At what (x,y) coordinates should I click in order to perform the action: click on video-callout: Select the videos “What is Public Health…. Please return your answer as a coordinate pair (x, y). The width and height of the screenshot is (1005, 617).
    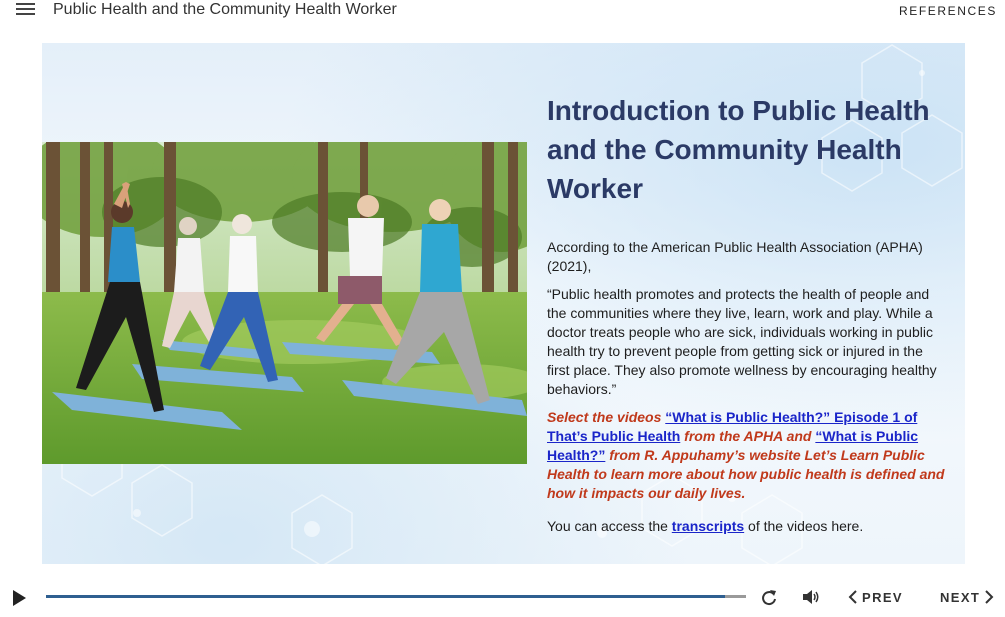
    Looking at the image, I should click on (747, 455).